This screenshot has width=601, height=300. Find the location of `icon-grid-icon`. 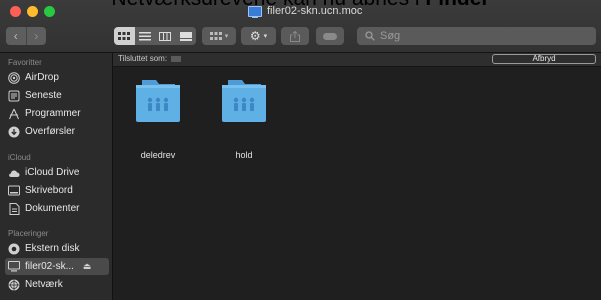

icon-grid-icon is located at coordinates (124, 35).